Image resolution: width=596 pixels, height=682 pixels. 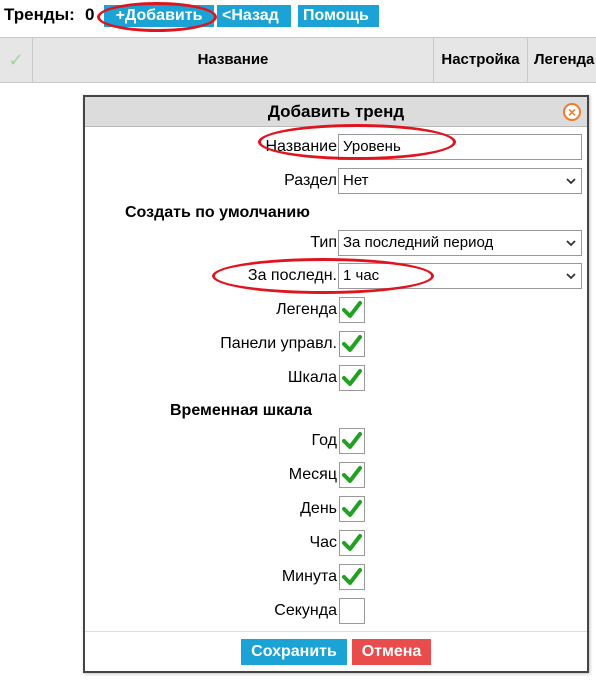 I want to click on legend-row: Легенда, so click(x=336, y=310).